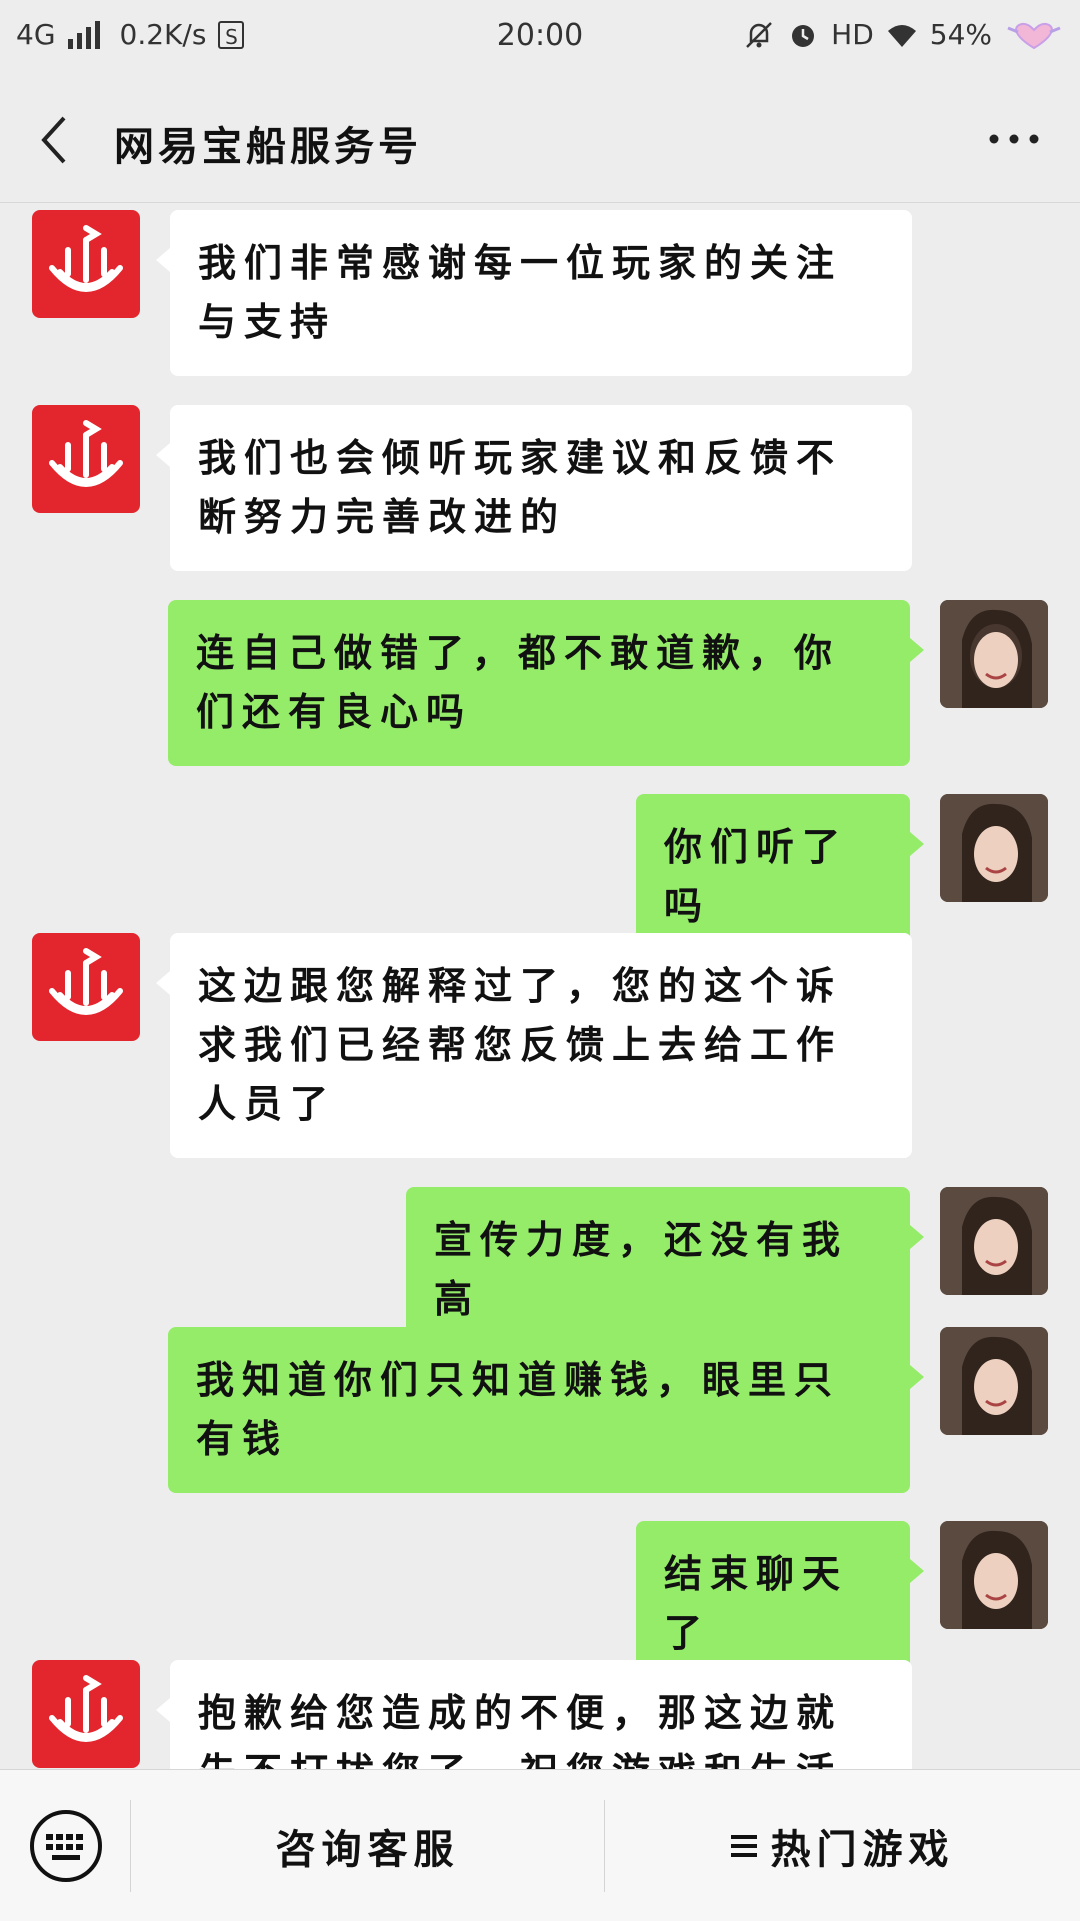 The image size is (1080, 1921). I want to click on menu-list-icon, so click(743, 1846).